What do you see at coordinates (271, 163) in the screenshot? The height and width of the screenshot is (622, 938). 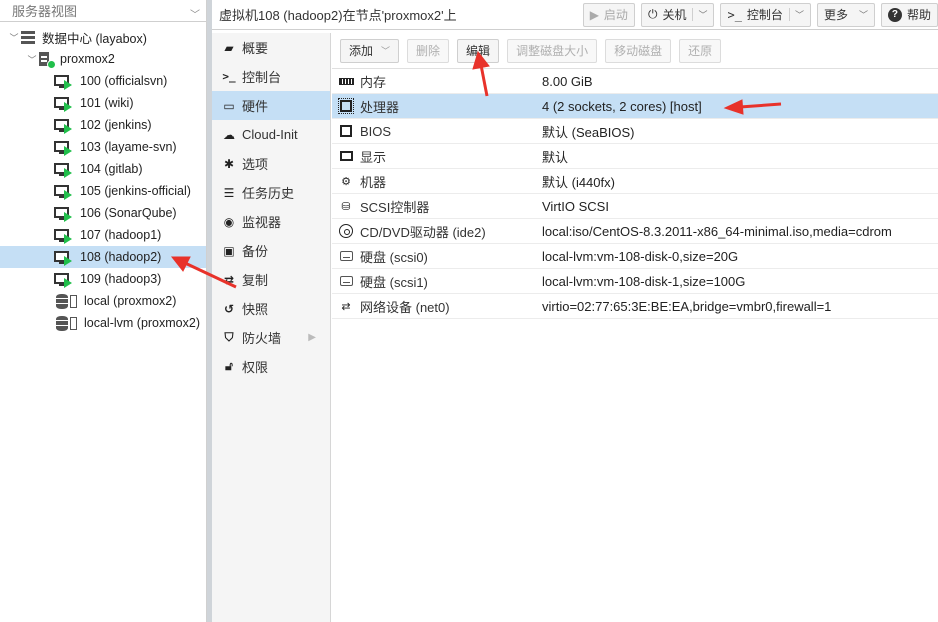 I see `nav-item: ✱ 选项` at bounding box center [271, 163].